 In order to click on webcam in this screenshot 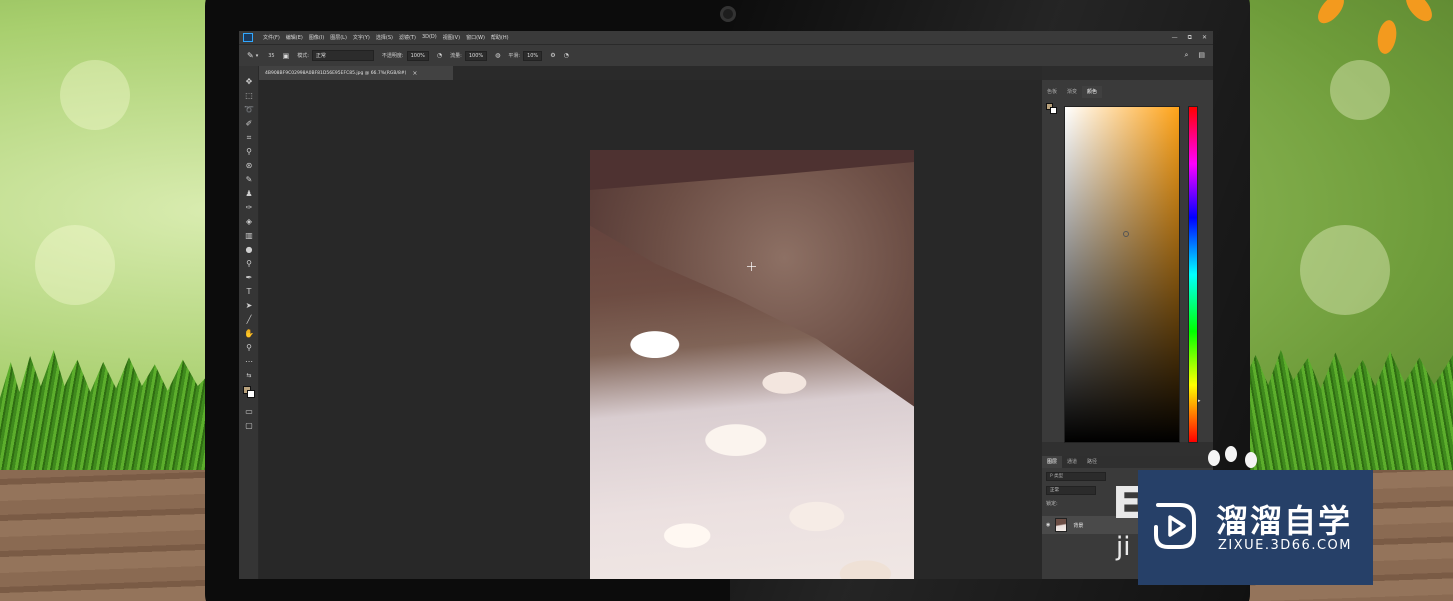, I will do `click(728, 14)`.